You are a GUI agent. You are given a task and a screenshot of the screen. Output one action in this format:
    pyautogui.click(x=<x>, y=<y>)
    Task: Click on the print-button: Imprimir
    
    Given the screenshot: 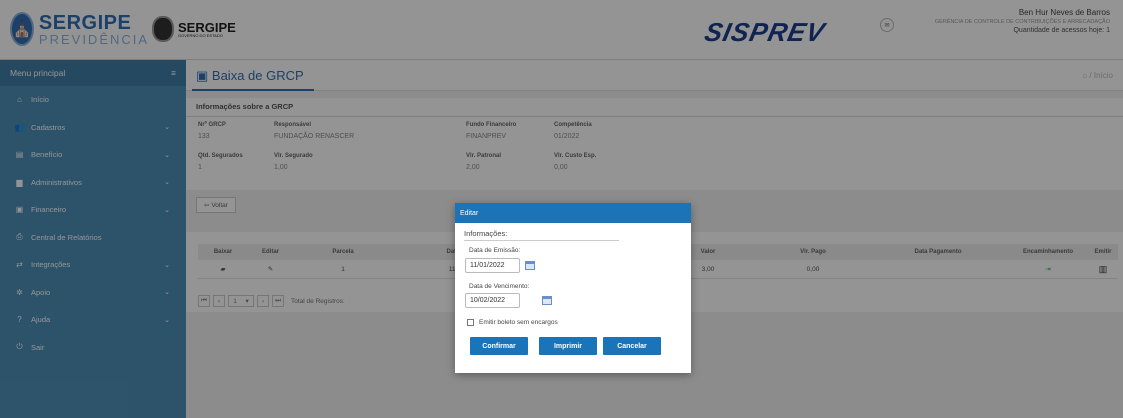 What is the action you would take?
    pyautogui.click(x=568, y=346)
    